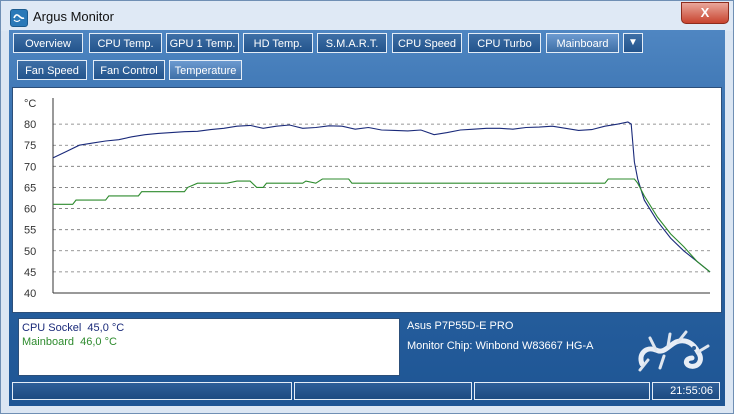  What do you see at coordinates (30, 252) in the screenshot?
I see `y-tick-label: 50` at bounding box center [30, 252].